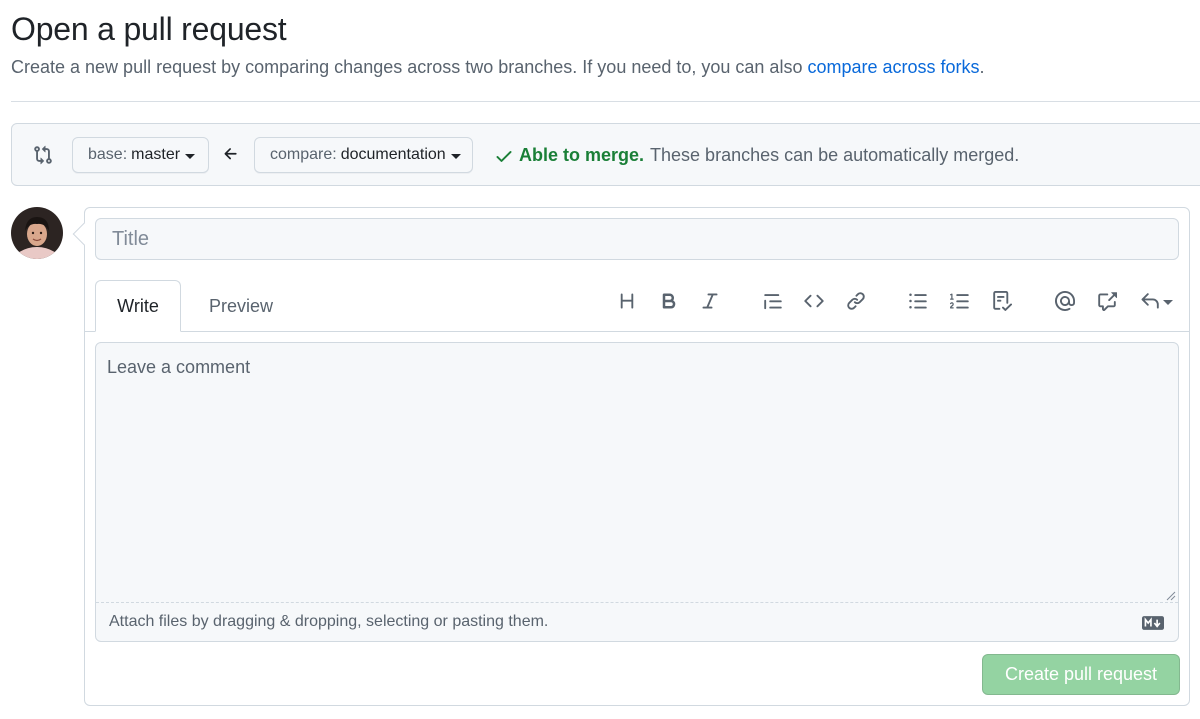 Image resolution: width=1200 pixels, height=719 pixels. Describe the element at coordinates (893, 67) in the screenshot. I see `compare-across-forks-link: compare across forks` at that location.